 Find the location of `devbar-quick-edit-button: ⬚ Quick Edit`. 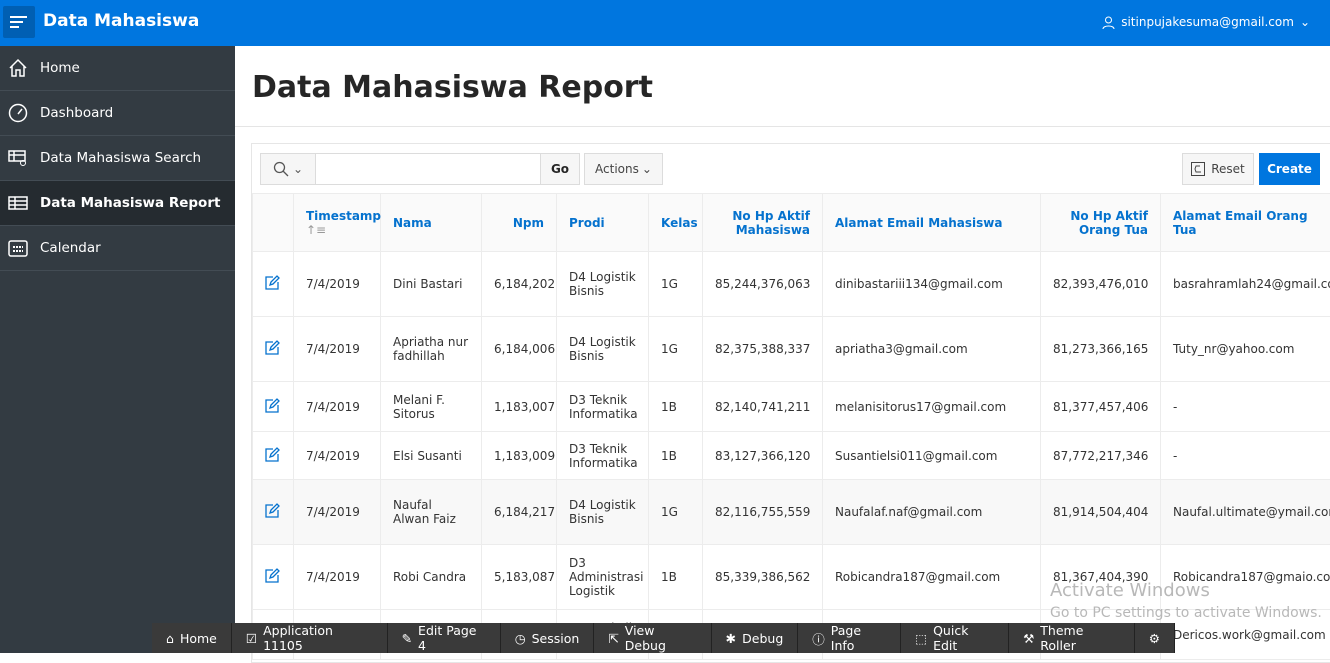

devbar-quick-edit-button: ⬚ Quick Edit is located at coordinates (955, 638).